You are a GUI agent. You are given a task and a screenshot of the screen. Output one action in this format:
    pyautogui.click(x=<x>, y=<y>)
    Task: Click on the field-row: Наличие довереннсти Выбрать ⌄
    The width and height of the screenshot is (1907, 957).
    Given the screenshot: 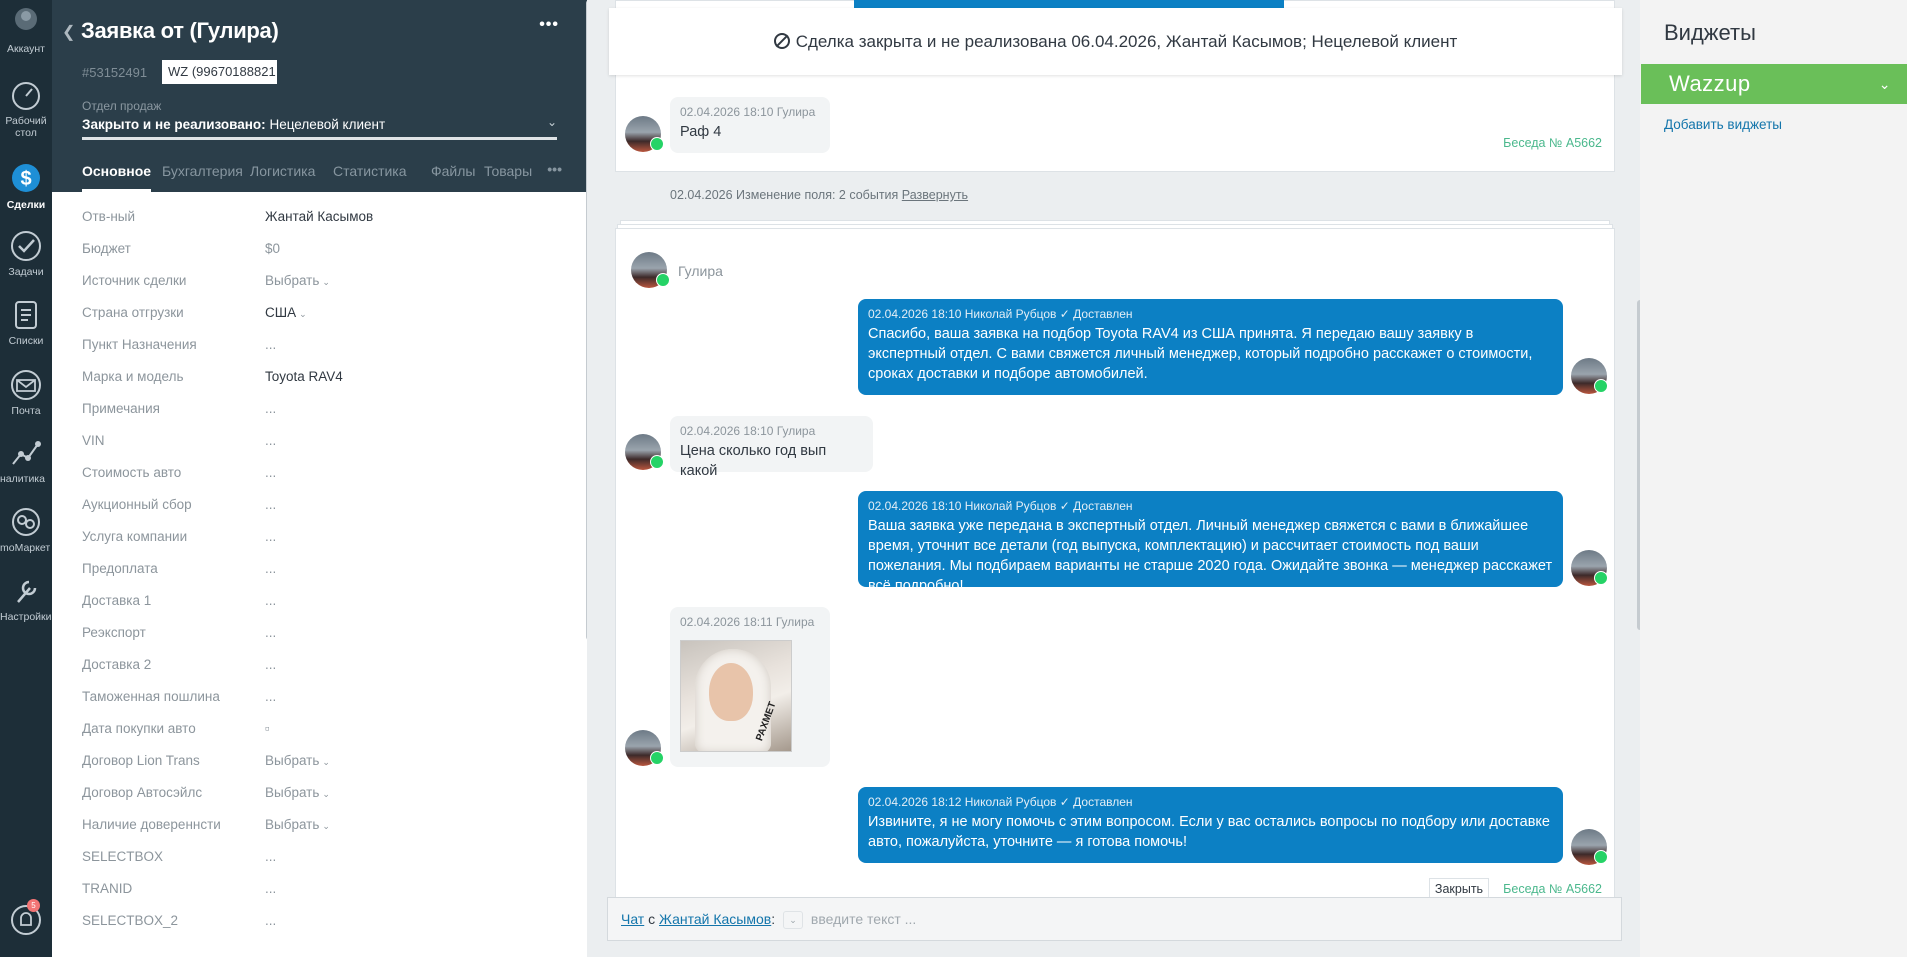 What is the action you would take?
    pyautogui.click(x=322, y=828)
    